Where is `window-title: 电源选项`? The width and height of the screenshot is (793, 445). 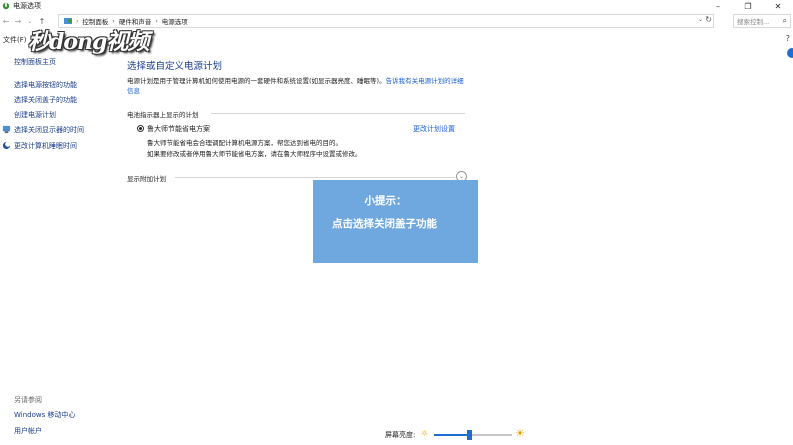
window-title: 电源选项 is located at coordinates (27, 6).